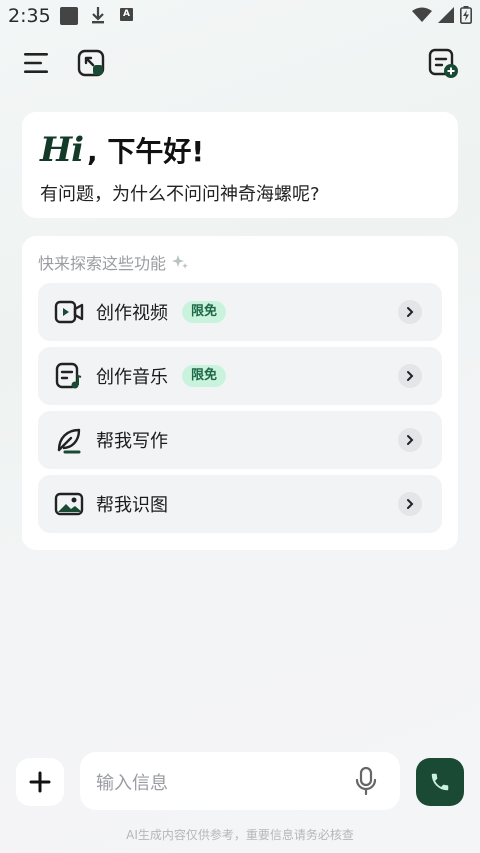 This screenshot has width=480, height=853. I want to click on greeting-card: Hi , 下午好! 有问题，为什么不问问神奇海螺呢?, so click(240, 165).